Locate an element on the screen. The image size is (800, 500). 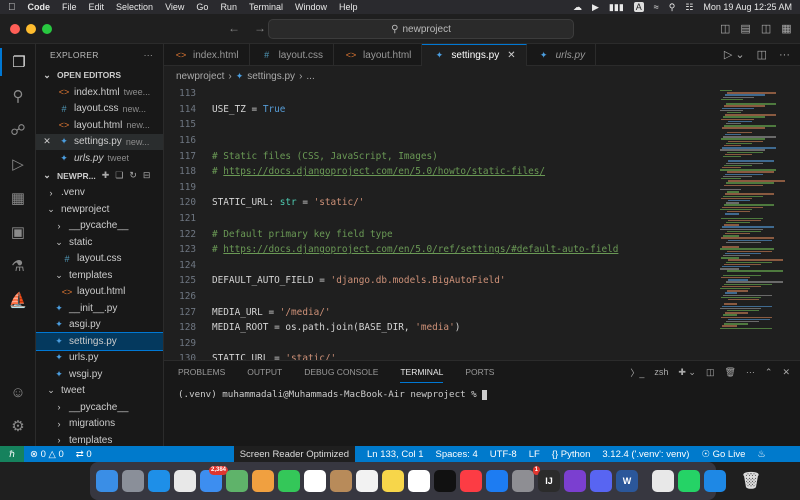
file-item: <> layout.html is located at coordinates (99, 292).